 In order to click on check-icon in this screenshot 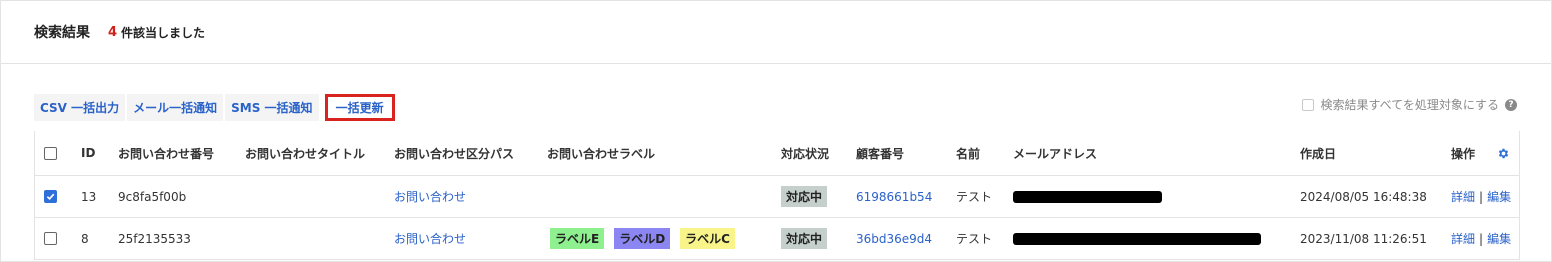, I will do `click(50, 197)`.